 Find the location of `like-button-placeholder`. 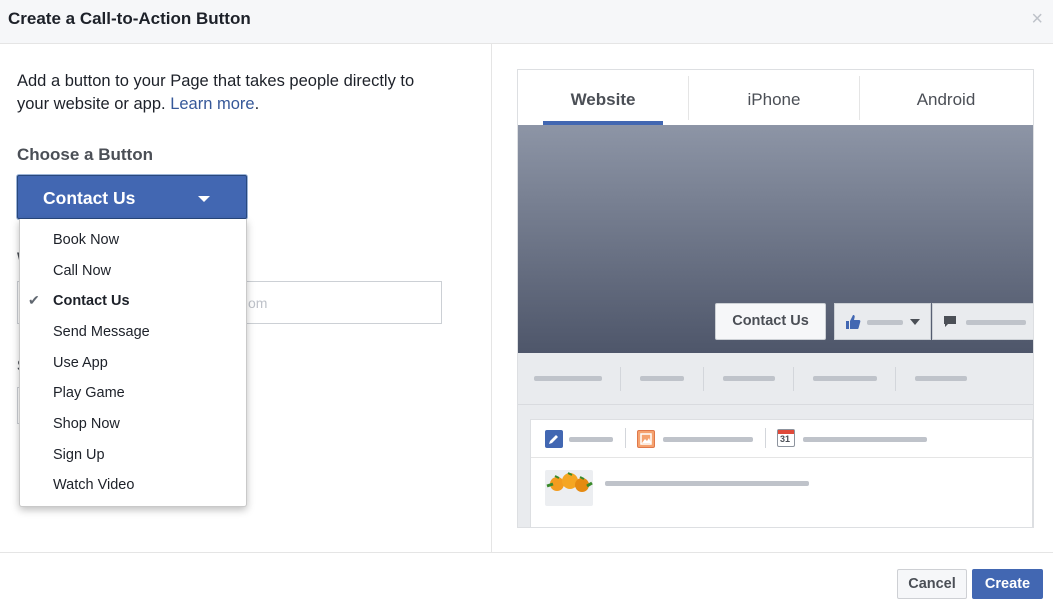

like-button-placeholder is located at coordinates (882, 321).